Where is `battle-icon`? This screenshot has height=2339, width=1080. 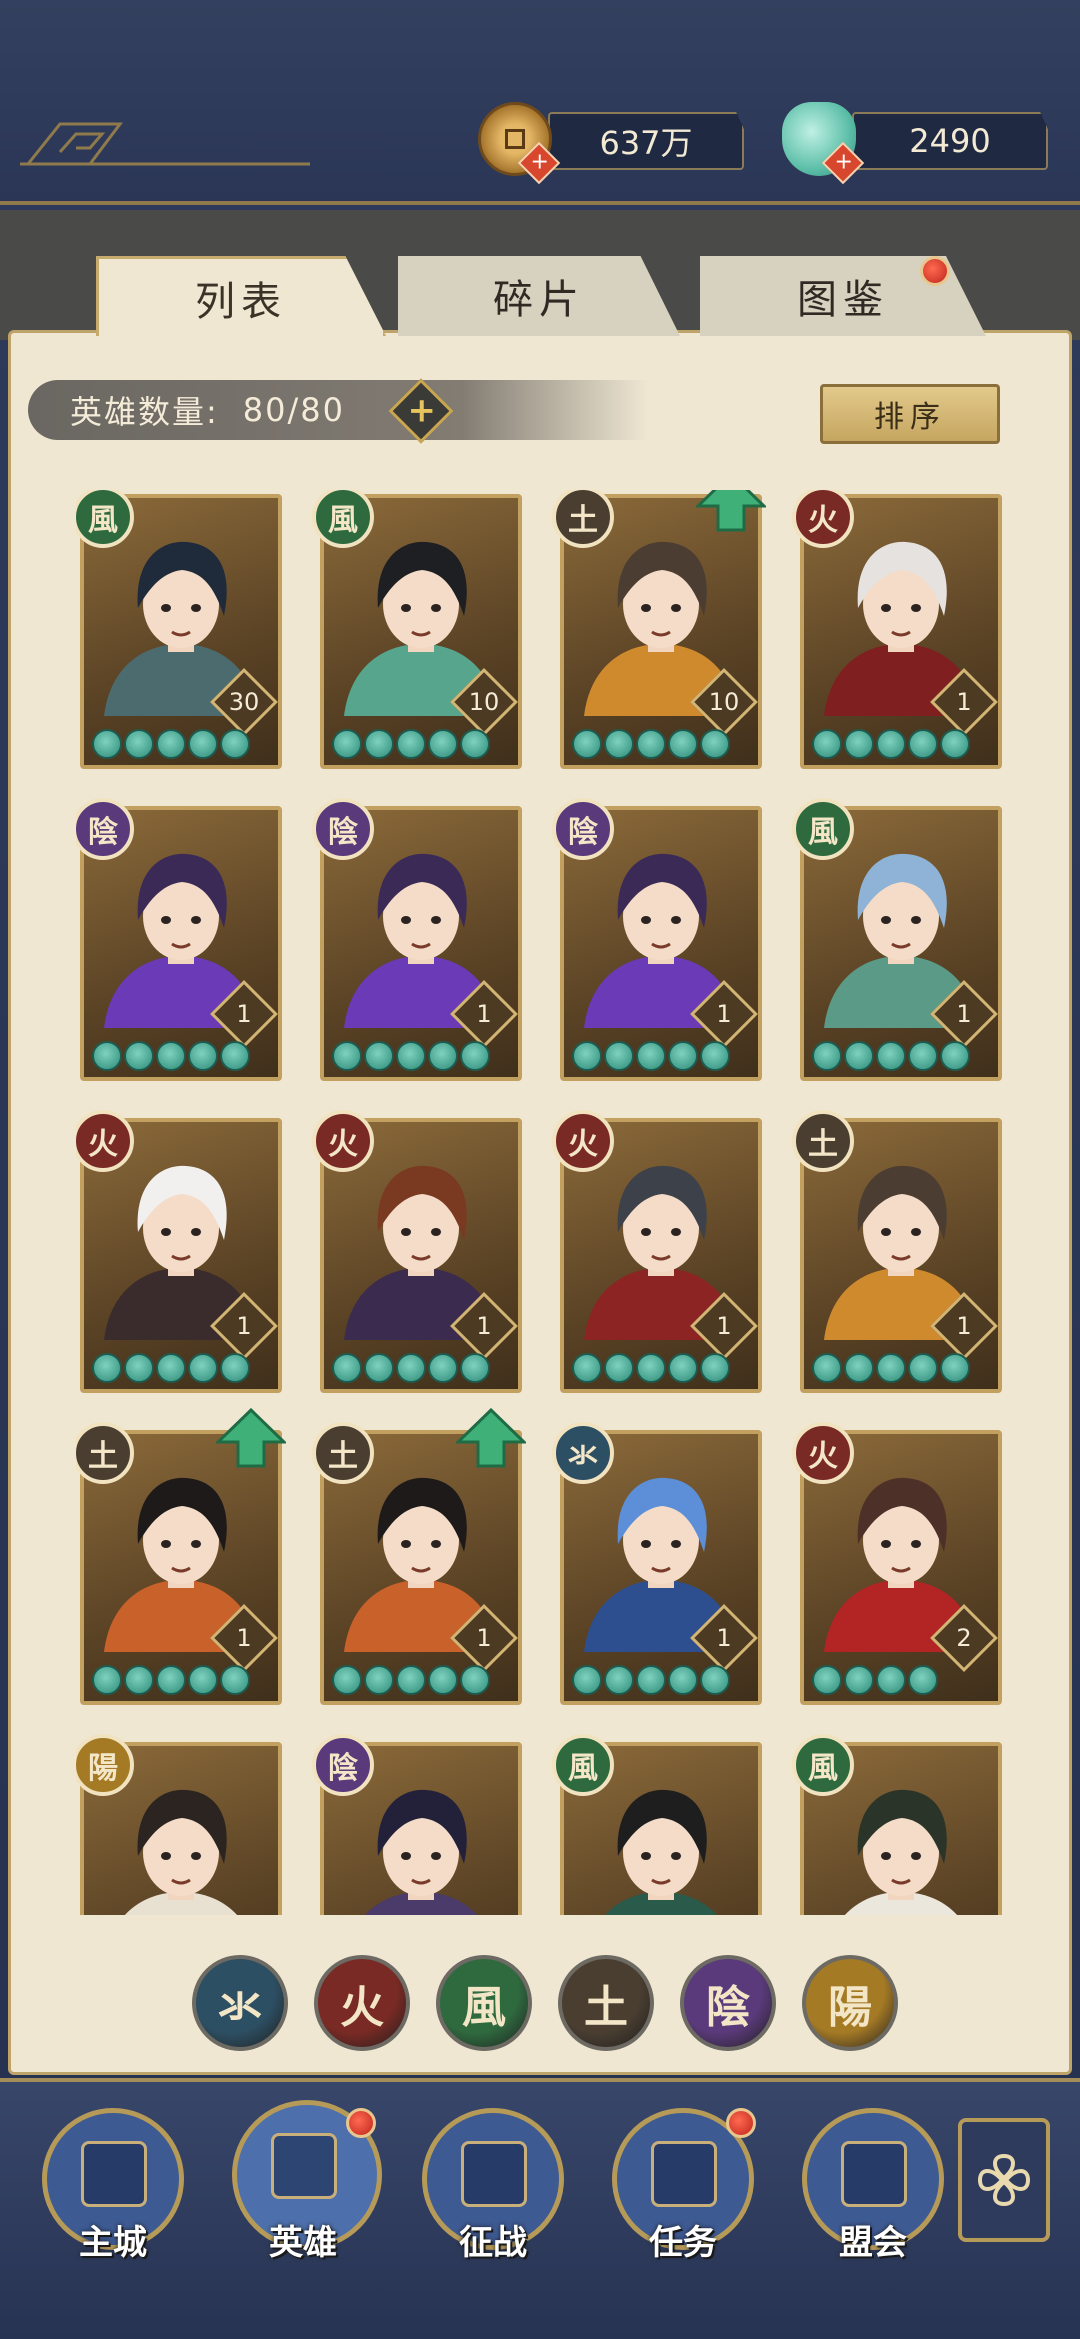 battle-icon is located at coordinates (494, 2174).